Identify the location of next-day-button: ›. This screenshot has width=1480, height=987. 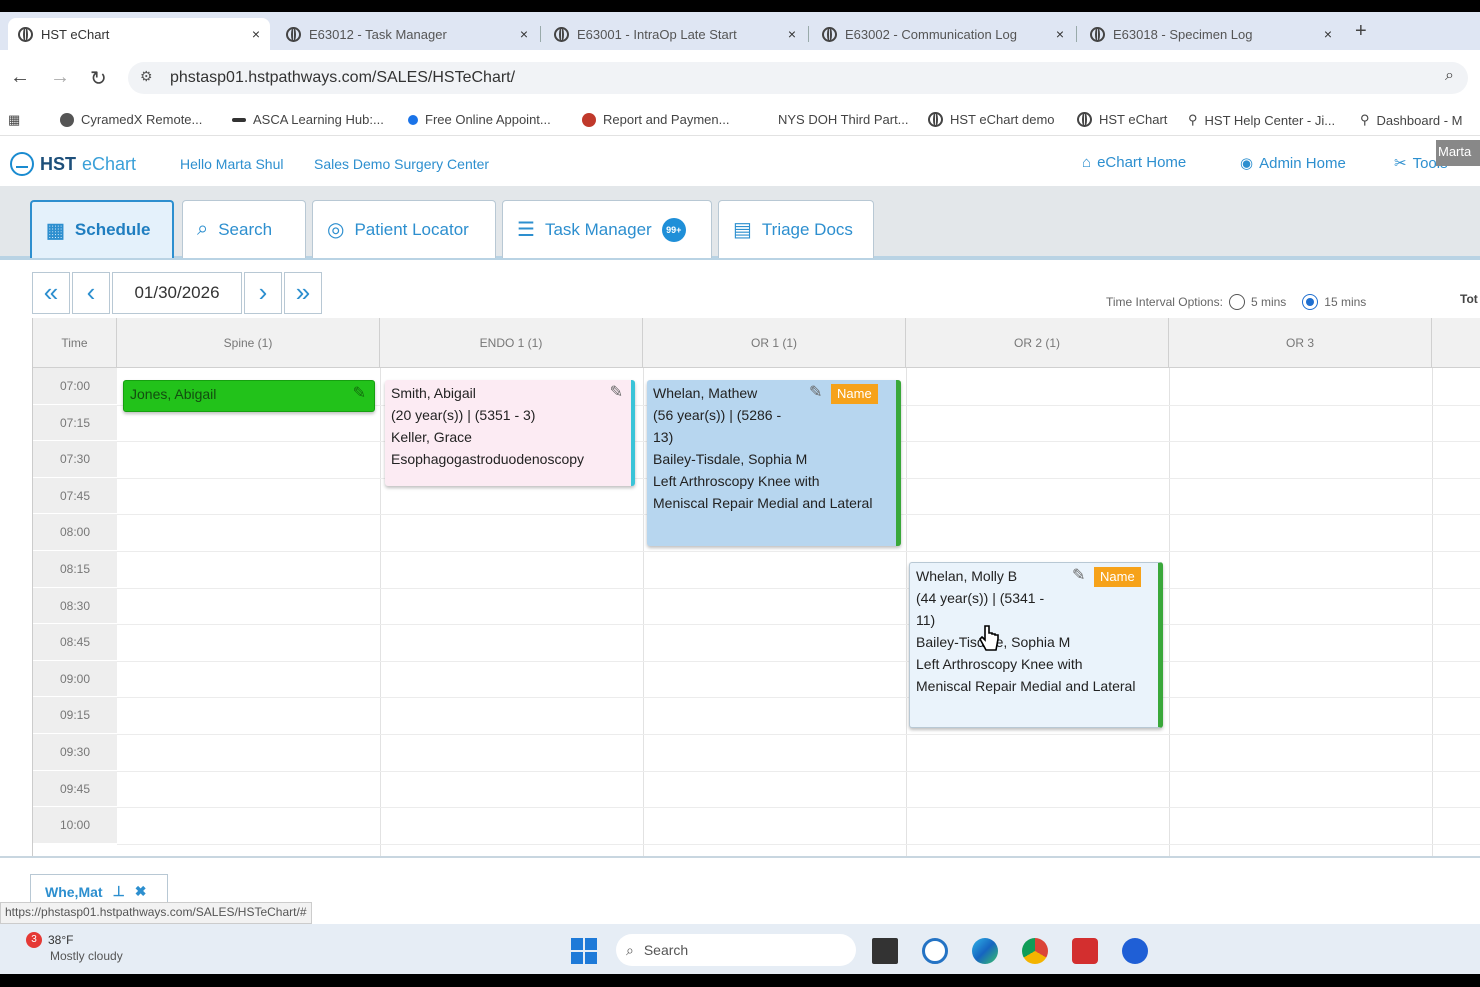
(263, 293).